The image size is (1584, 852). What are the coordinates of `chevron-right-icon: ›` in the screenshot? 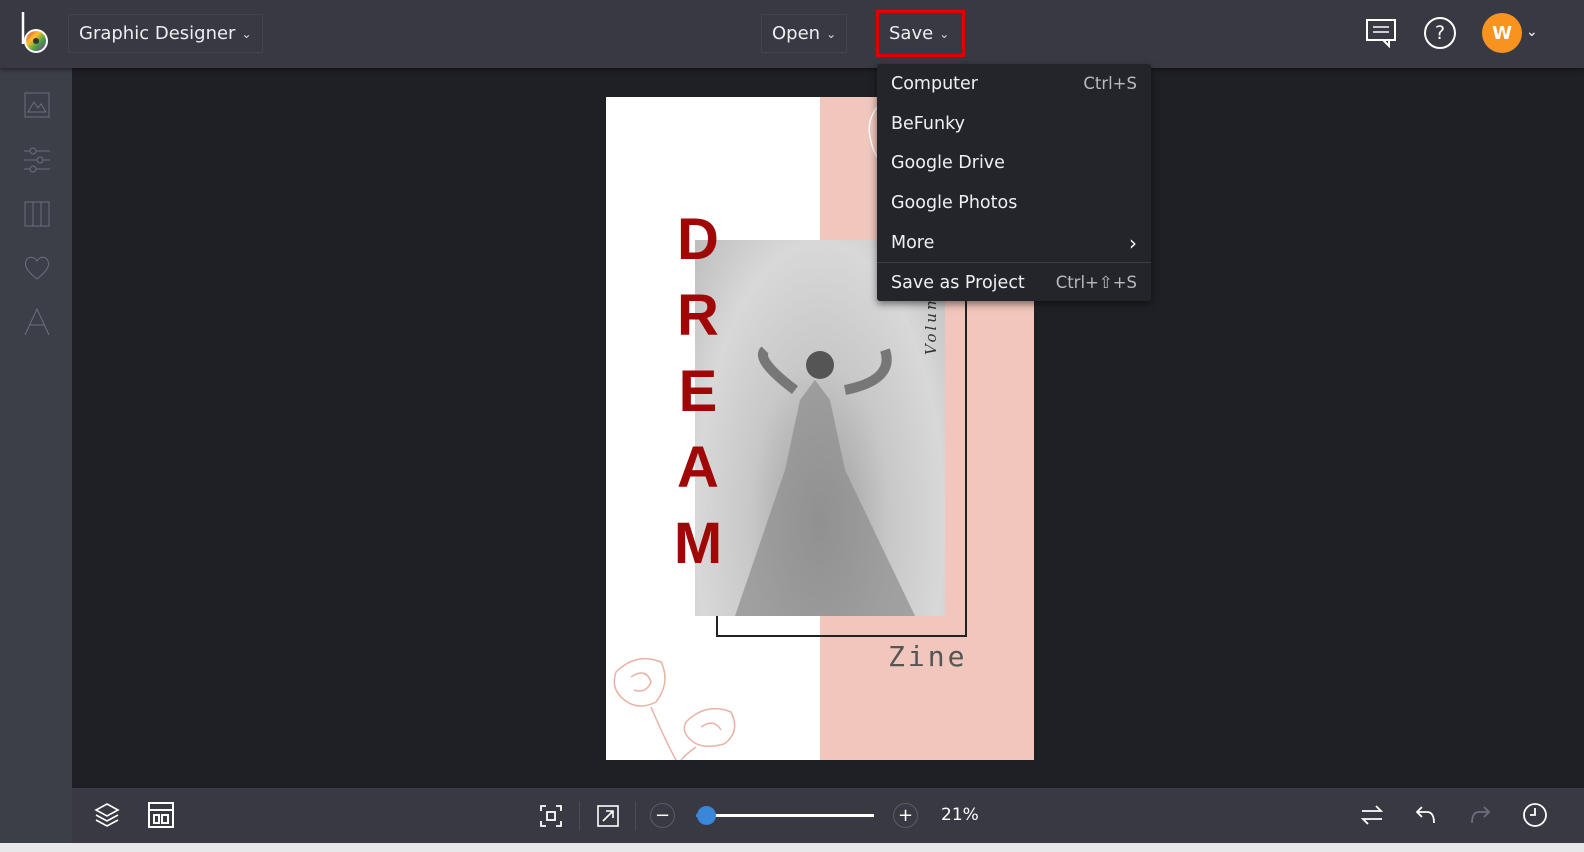 It's located at (1133, 242).